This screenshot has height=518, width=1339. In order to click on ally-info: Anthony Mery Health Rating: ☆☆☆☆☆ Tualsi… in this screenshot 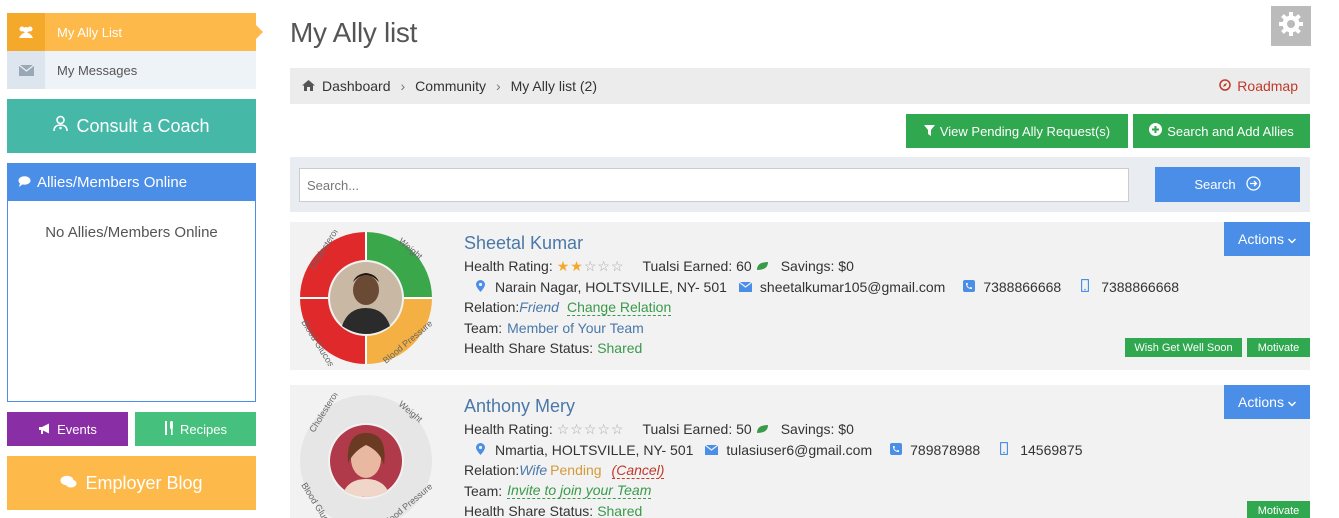, I will do `click(773, 456)`.